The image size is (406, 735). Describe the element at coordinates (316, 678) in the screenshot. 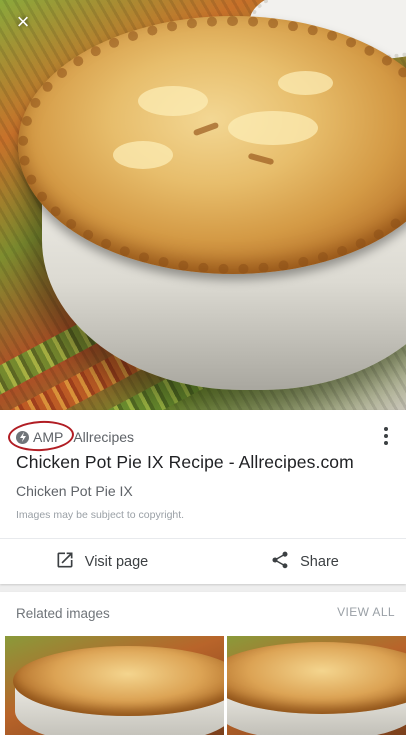

I see `thumb-crust` at that location.